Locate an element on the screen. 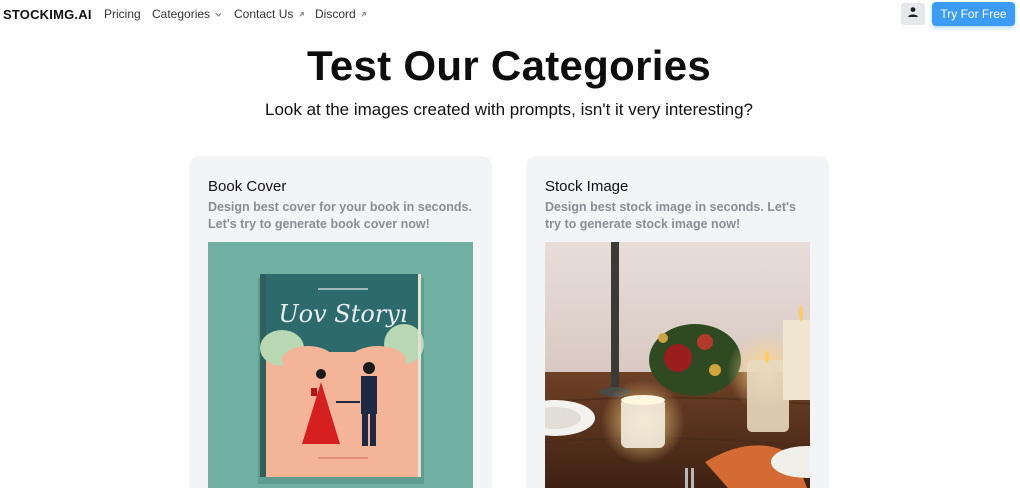  nav-discord-label: Discord is located at coordinates (335, 14).